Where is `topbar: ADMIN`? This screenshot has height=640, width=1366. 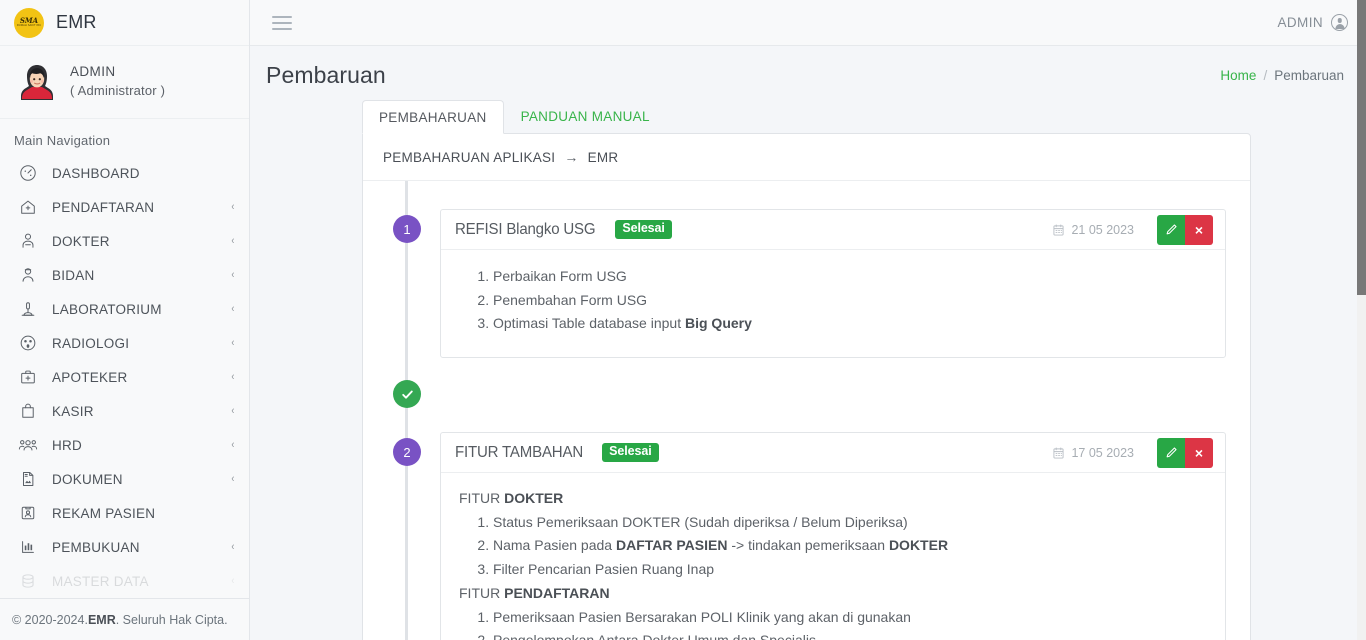
topbar: ADMIN is located at coordinates (808, 23).